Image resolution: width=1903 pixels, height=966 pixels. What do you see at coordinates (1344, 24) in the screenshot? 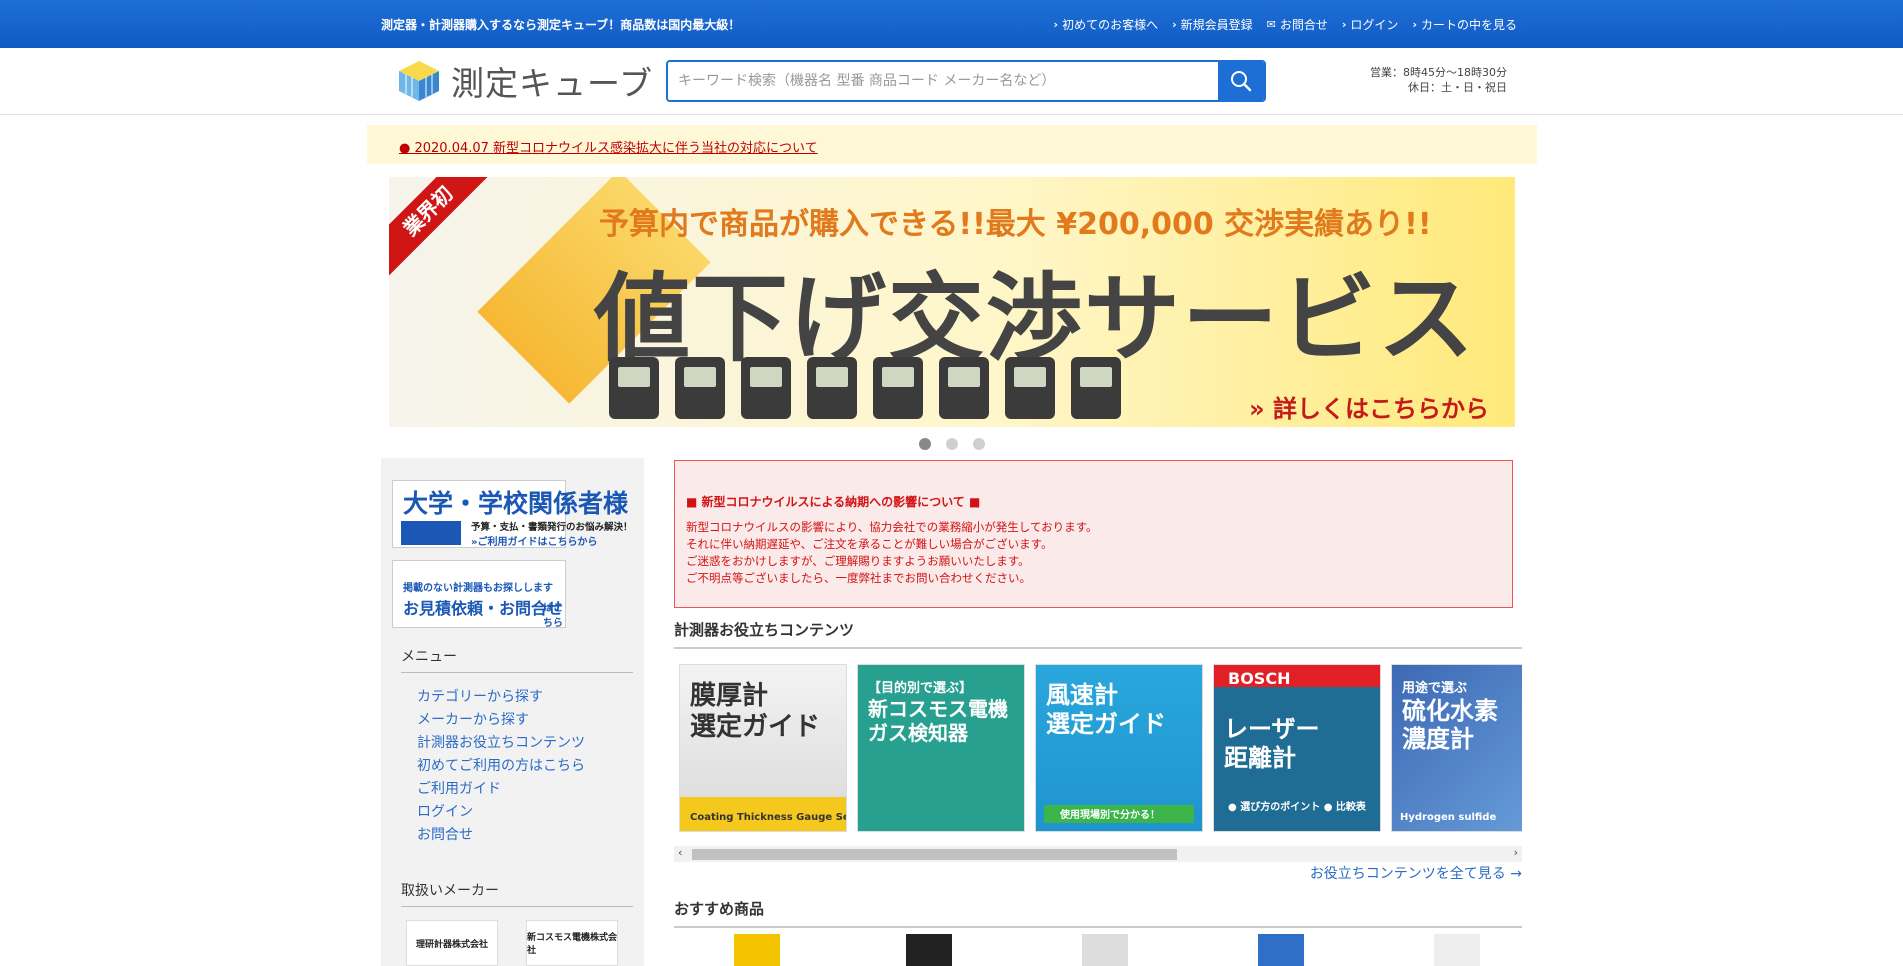
I see `user-icon: ›` at bounding box center [1344, 24].